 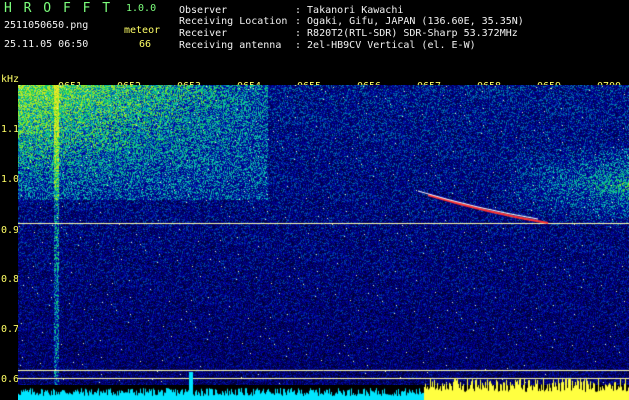 I want to click on app-version: 1.0.0, so click(x=141, y=8).